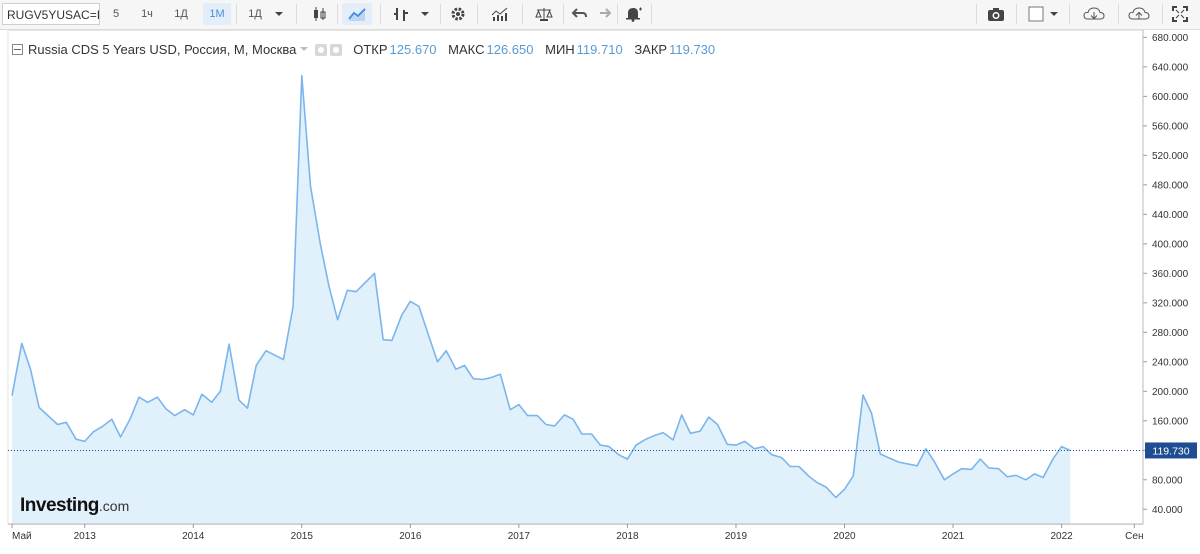 This screenshot has width=1200, height=554. What do you see at coordinates (181, 14) in the screenshot?
I see `interval-1d-button: 1Д` at bounding box center [181, 14].